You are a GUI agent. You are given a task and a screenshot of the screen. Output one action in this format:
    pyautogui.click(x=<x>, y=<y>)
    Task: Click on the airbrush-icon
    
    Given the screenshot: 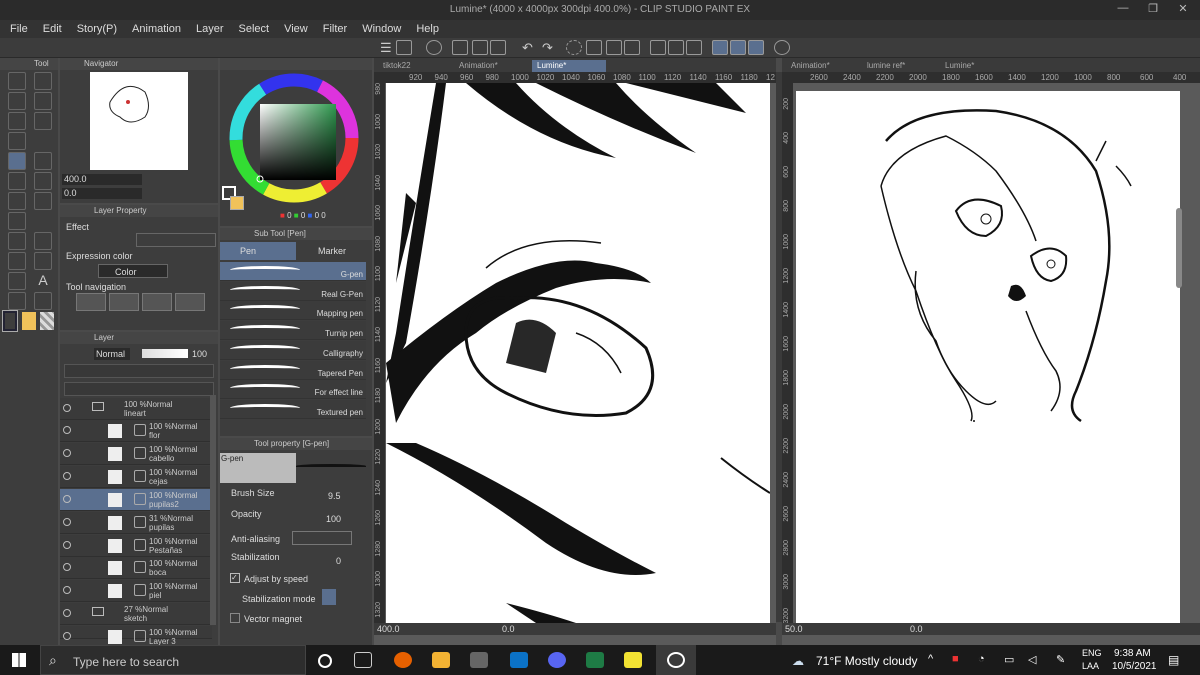 What is the action you would take?
    pyautogui.click(x=43, y=181)
    